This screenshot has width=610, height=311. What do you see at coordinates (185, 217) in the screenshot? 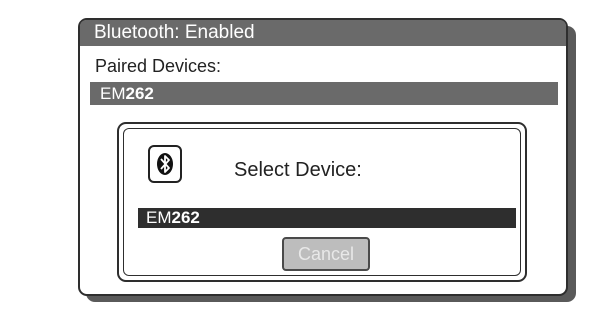
I see `device-number: 262` at bounding box center [185, 217].